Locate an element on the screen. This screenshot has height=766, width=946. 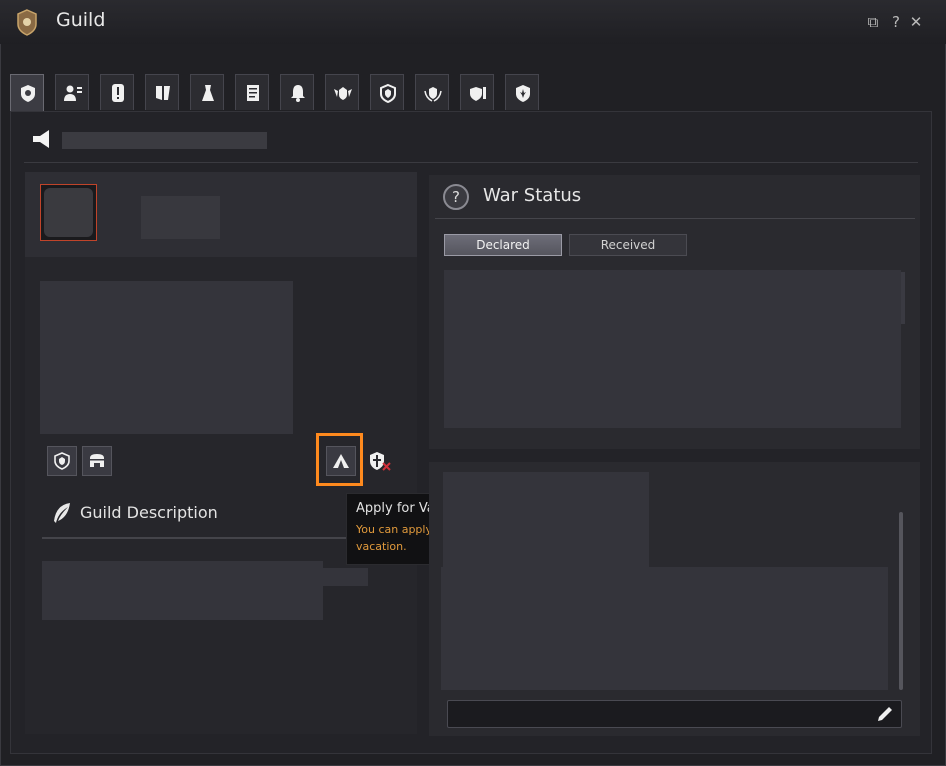
tab-defense is located at coordinates (387, 92).